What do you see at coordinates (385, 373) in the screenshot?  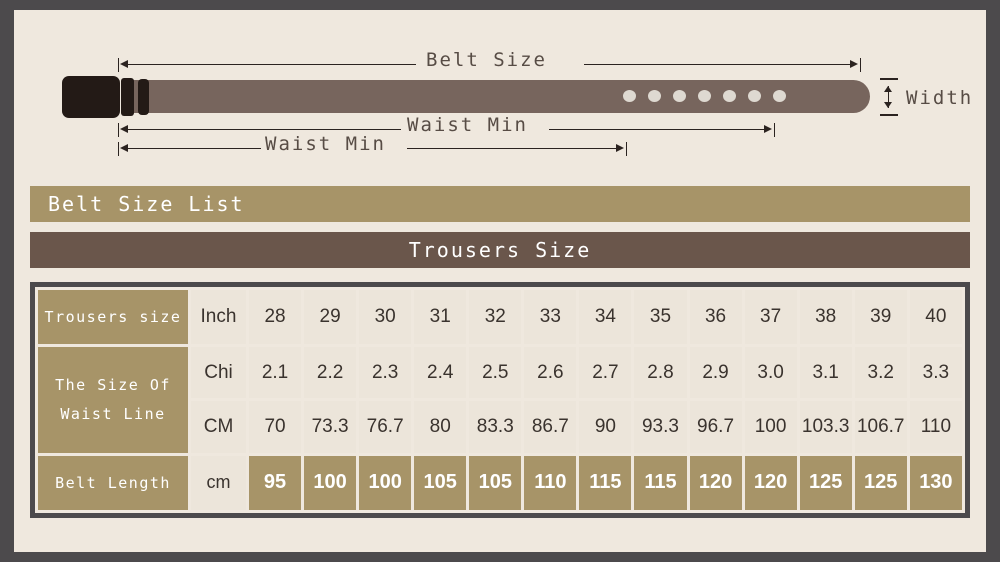 I see `cell: 2.3` at bounding box center [385, 373].